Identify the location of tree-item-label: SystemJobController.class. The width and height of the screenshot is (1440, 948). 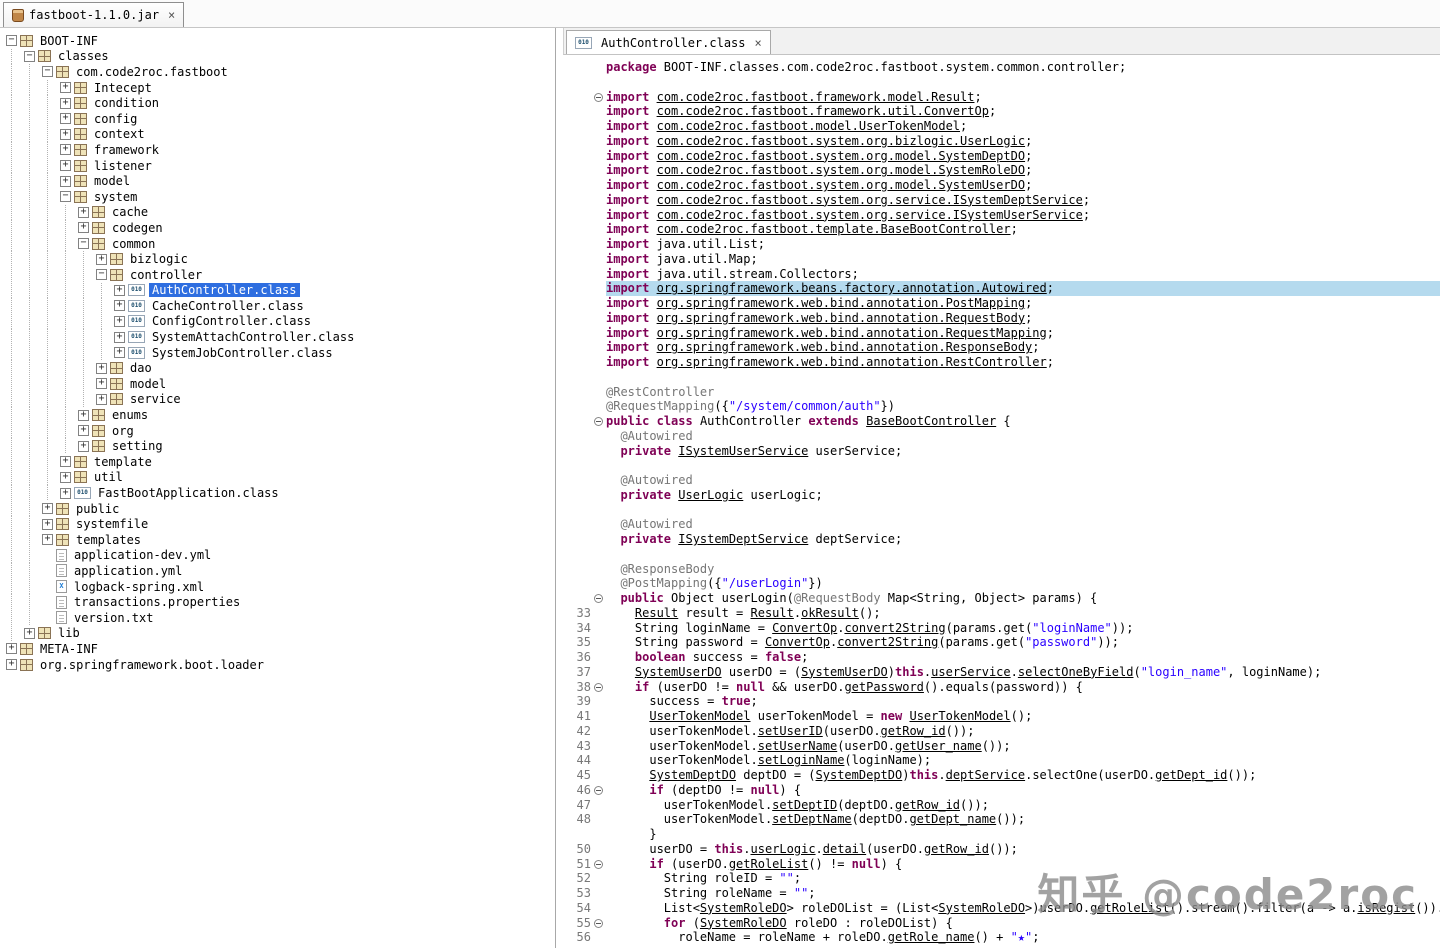
(242, 353).